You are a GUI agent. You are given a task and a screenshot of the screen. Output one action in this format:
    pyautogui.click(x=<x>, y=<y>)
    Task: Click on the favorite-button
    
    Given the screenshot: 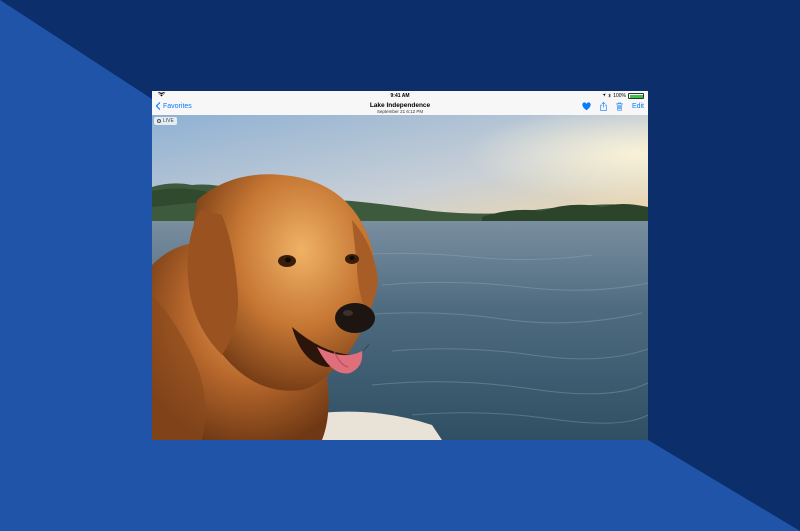 What is the action you would take?
    pyautogui.click(x=586, y=106)
    